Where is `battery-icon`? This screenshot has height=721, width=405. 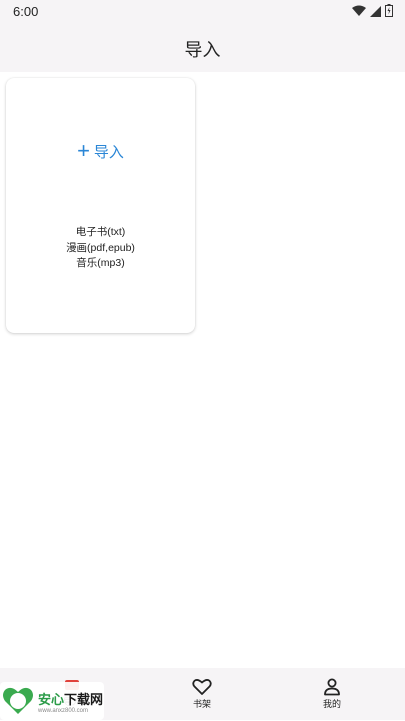 battery-icon is located at coordinates (389, 10).